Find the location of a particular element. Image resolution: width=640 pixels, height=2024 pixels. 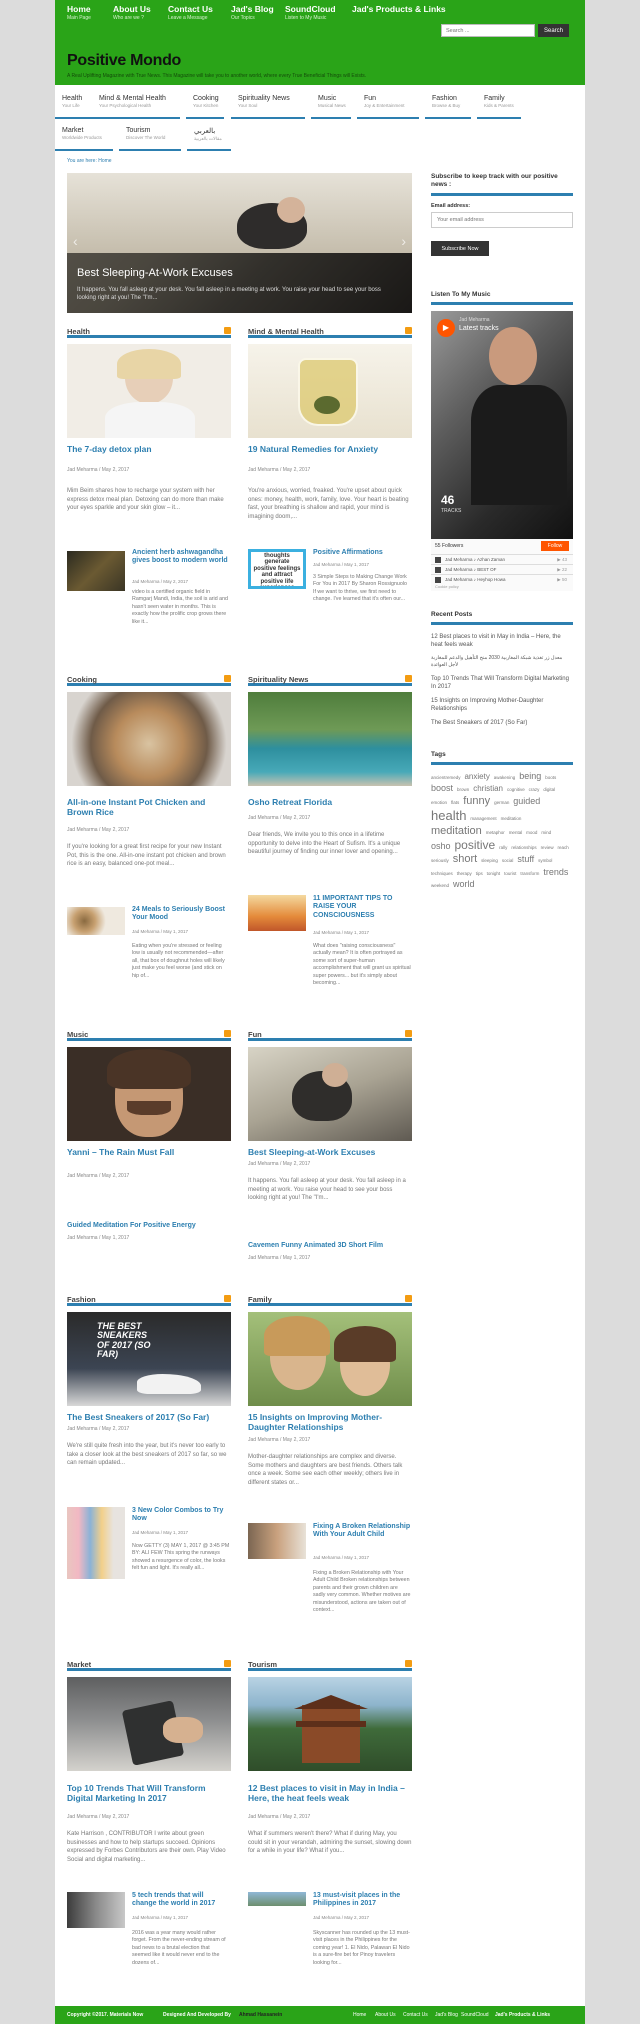

block-heading-label: Mind & Mental Health is located at coordinates (286, 331).